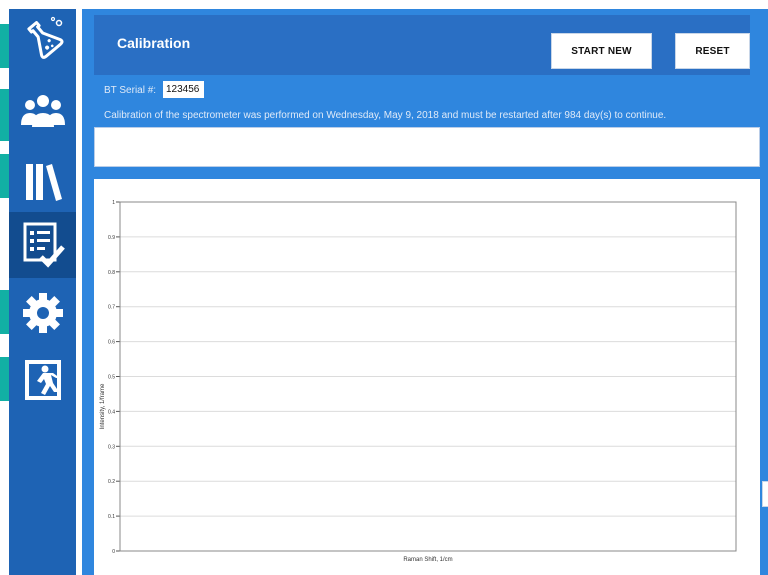 The image size is (768, 575). I want to click on status-box, so click(427, 147).